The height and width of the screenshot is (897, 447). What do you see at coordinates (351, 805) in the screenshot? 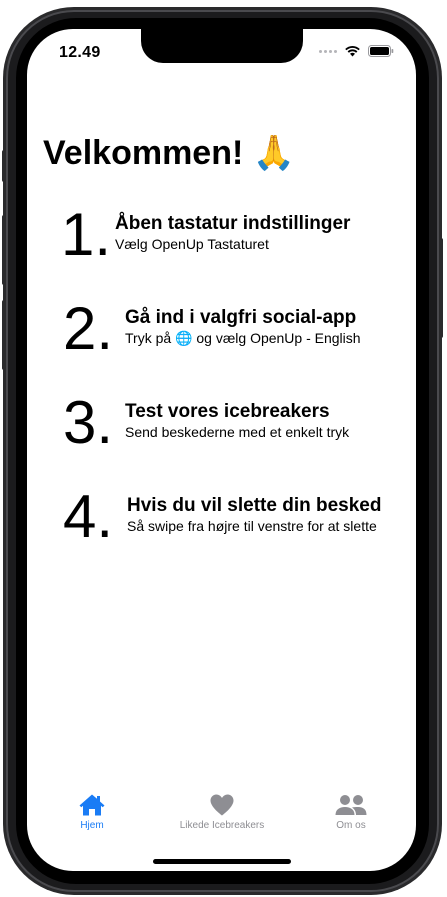
I see `people-icon` at bounding box center [351, 805].